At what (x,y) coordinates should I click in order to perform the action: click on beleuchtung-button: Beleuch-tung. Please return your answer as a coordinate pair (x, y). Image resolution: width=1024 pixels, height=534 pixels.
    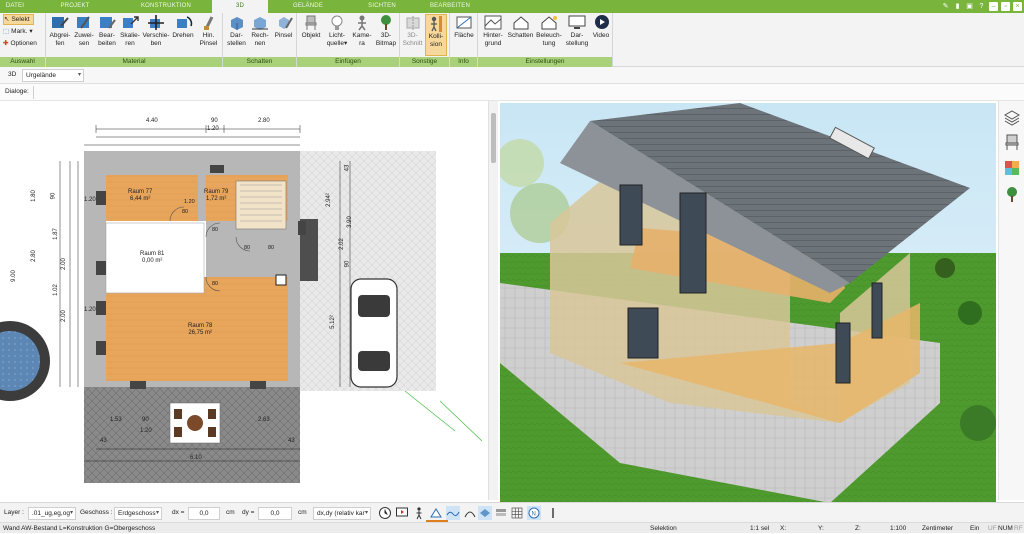
    Looking at the image, I should click on (549, 30).